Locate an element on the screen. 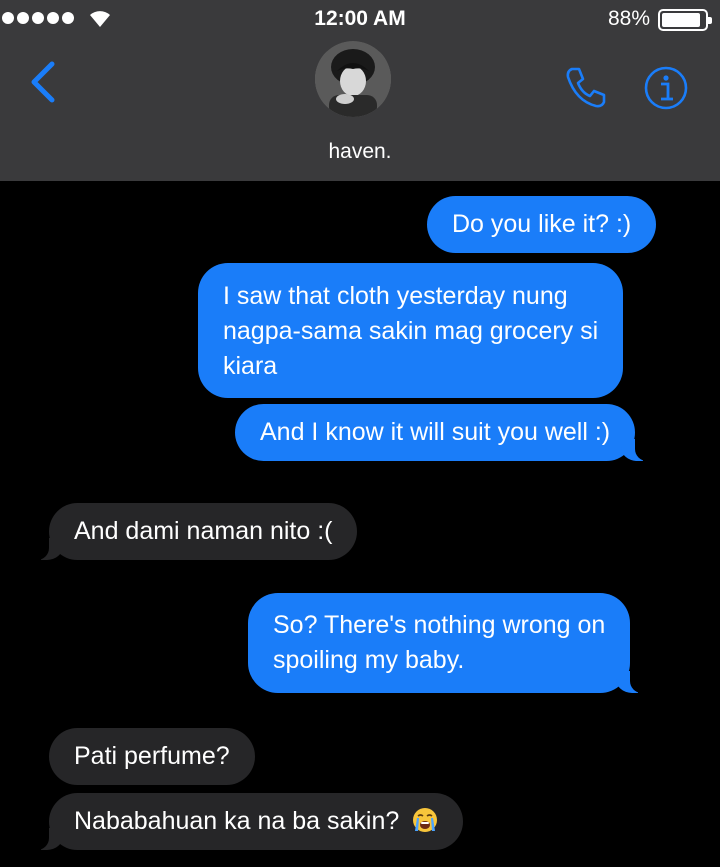 This screenshot has width=720, height=867. message-text: Pati perfume? is located at coordinates (152, 756).